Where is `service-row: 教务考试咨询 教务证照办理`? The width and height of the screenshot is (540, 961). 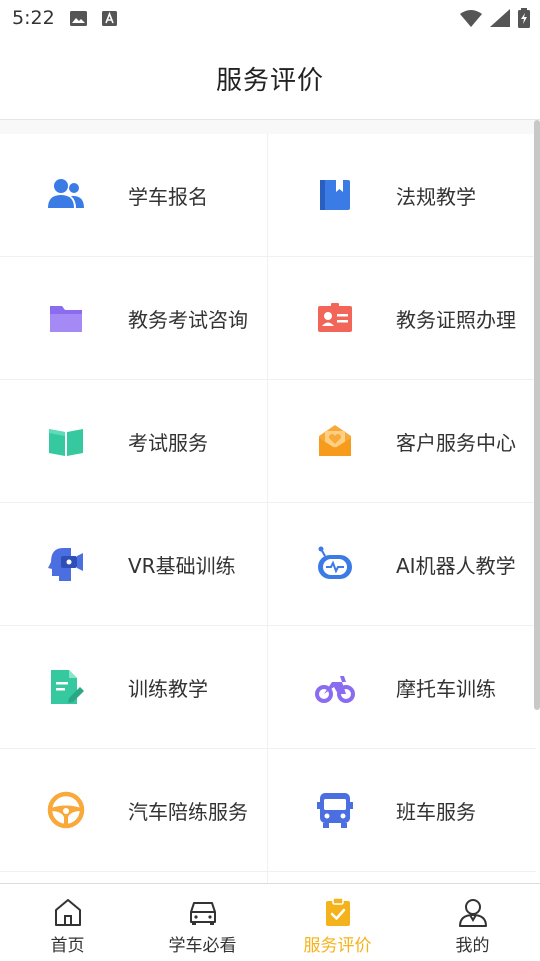 service-row: 教务考试咨询 教务证照办理 is located at coordinates (268, 318).